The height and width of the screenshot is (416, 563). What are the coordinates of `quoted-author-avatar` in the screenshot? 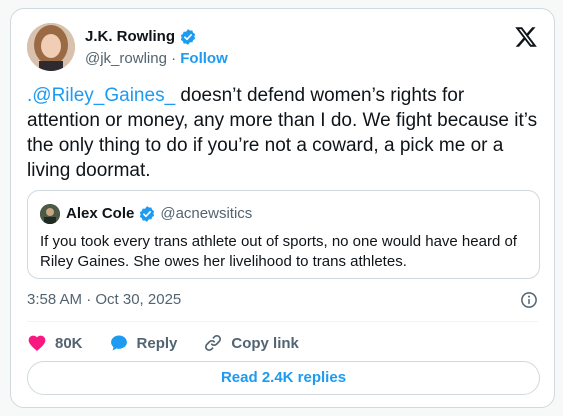 It's located at (50, 214).